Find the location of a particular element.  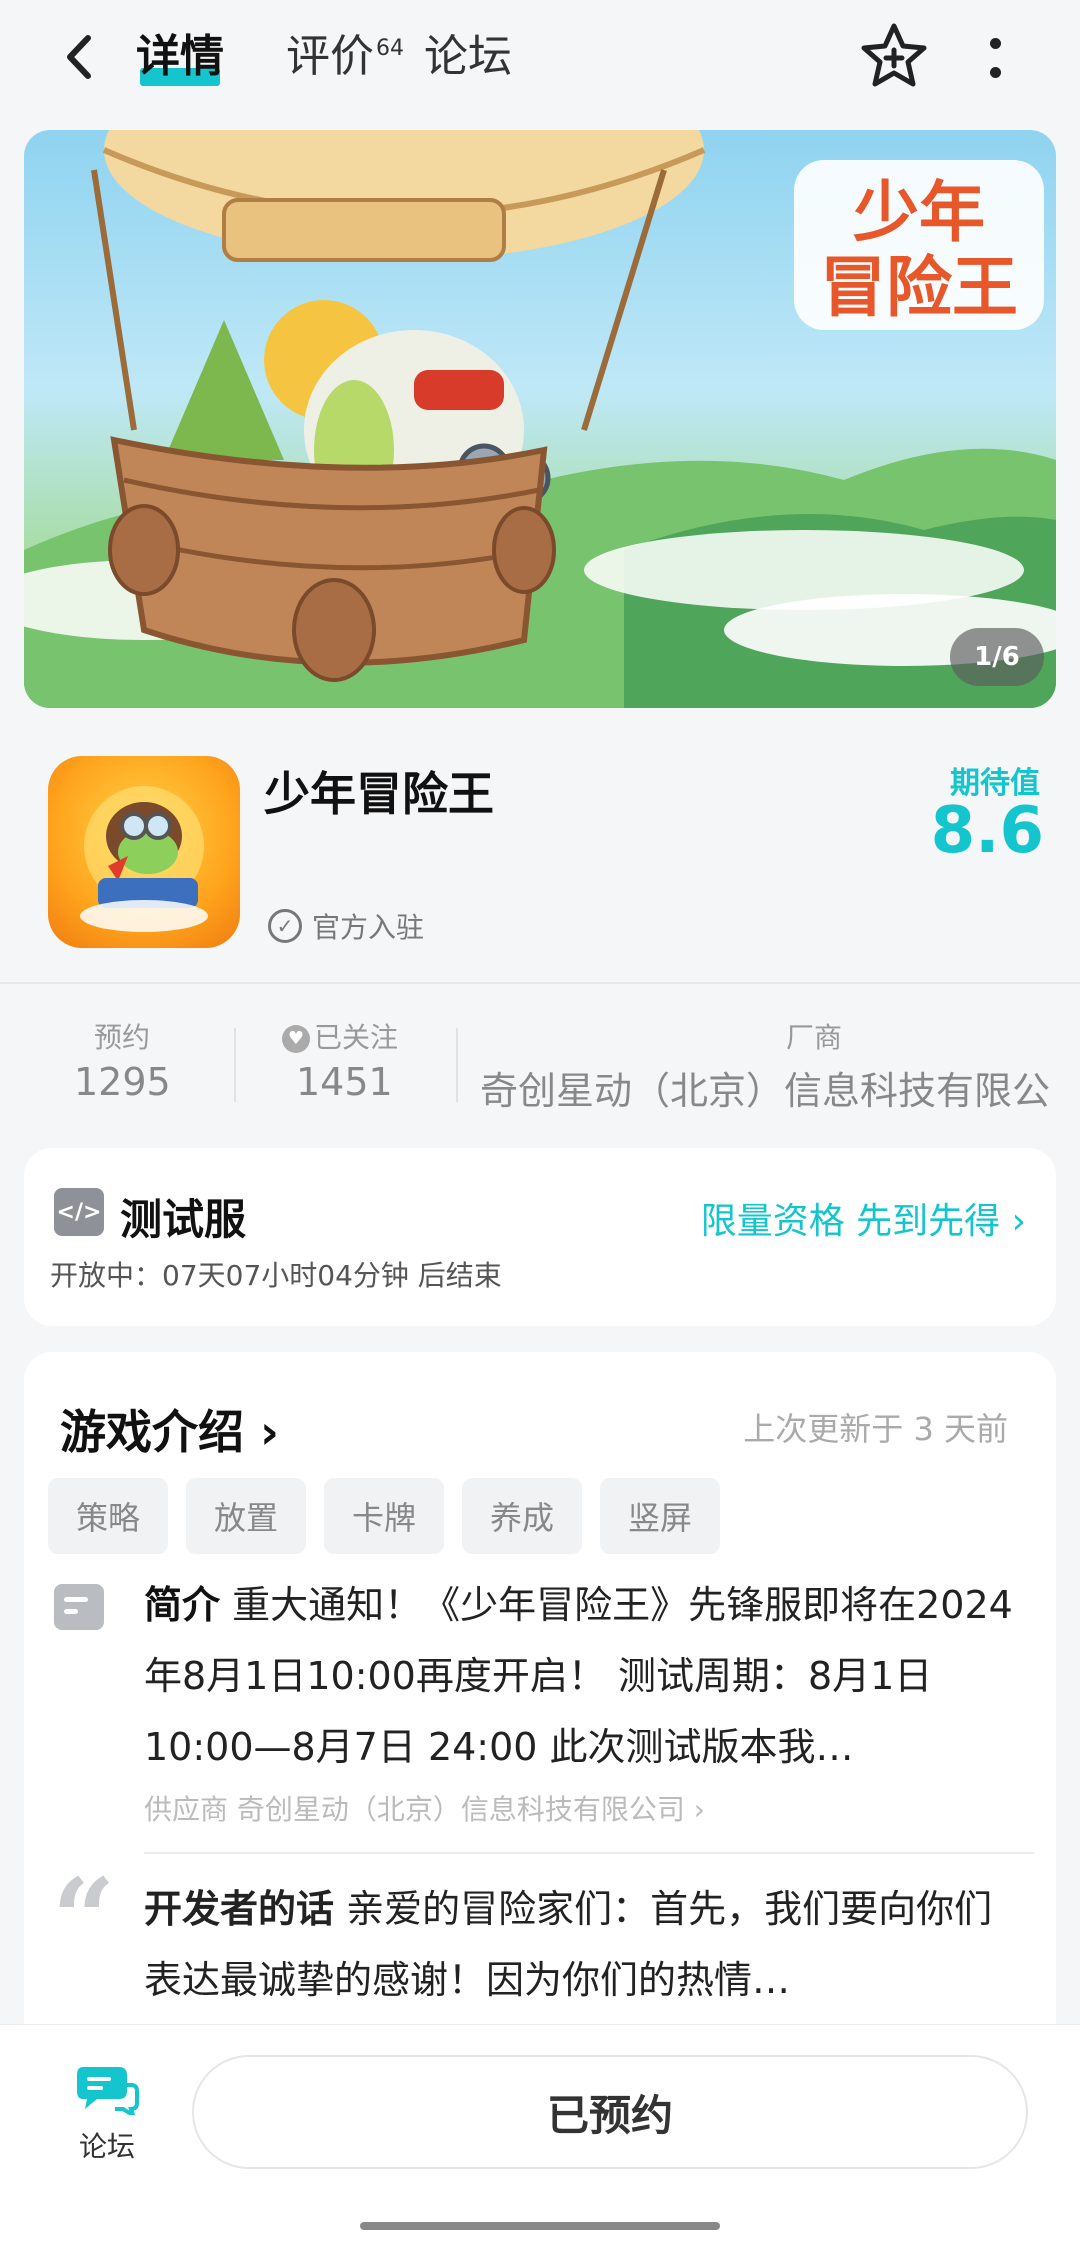

heart-check-icon: ♥ is located at coordinates (296, 1039).